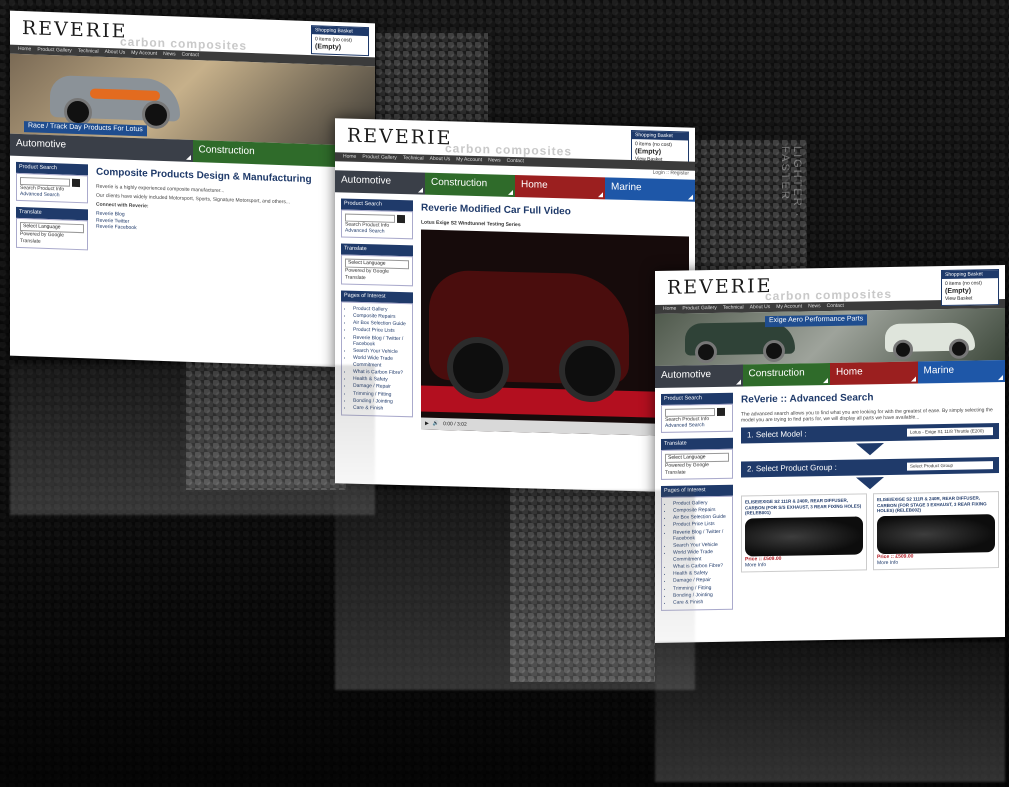  I want to click on step1-label: 1. Select Model :, so click(777, 434).